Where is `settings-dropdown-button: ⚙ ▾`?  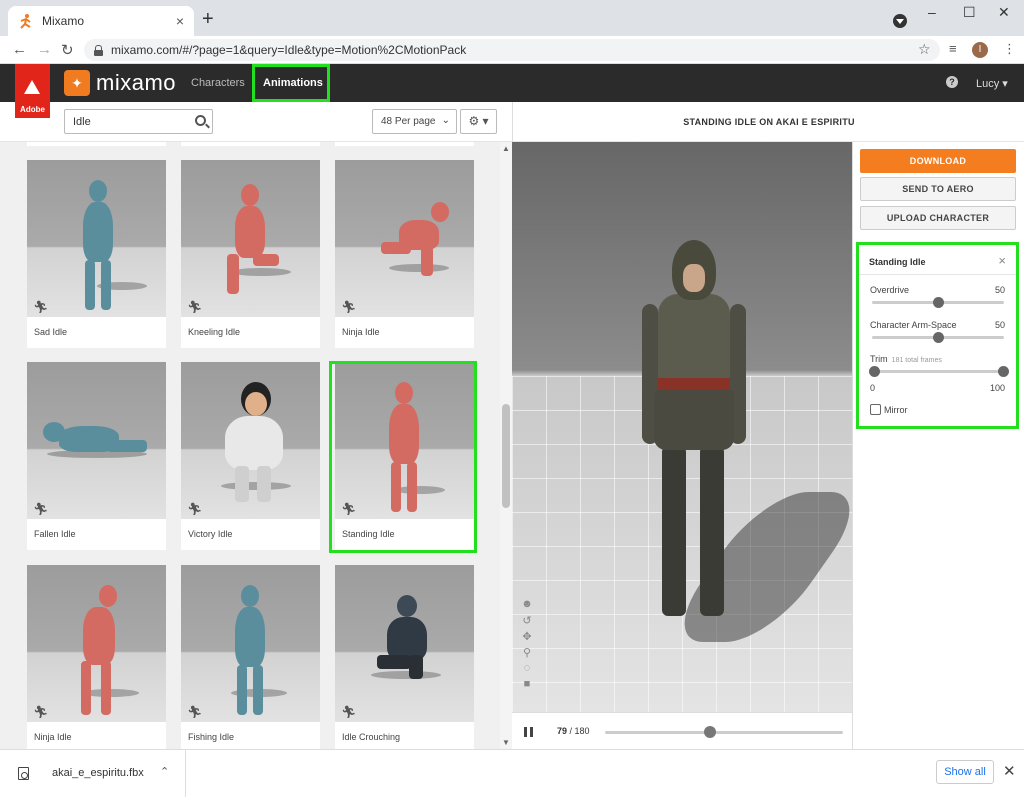
settings-dropdown-button: ⚙ ▾ is located at coordinates (478, 121).